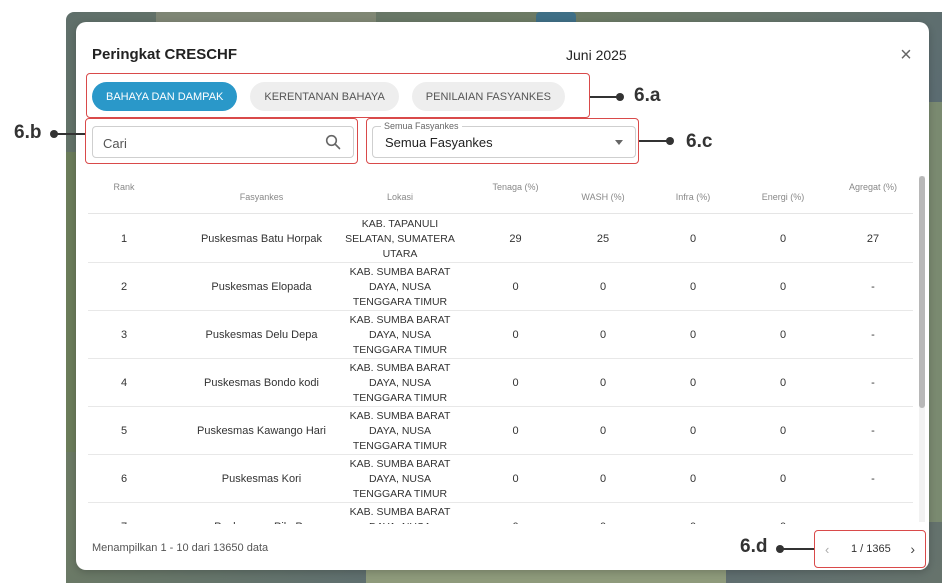 Image resolution: width=942 pixels, height=583 pixels. Describe the element at coordinates (221, 141) in the screenshot. I see `highlight-box-search` at that location.